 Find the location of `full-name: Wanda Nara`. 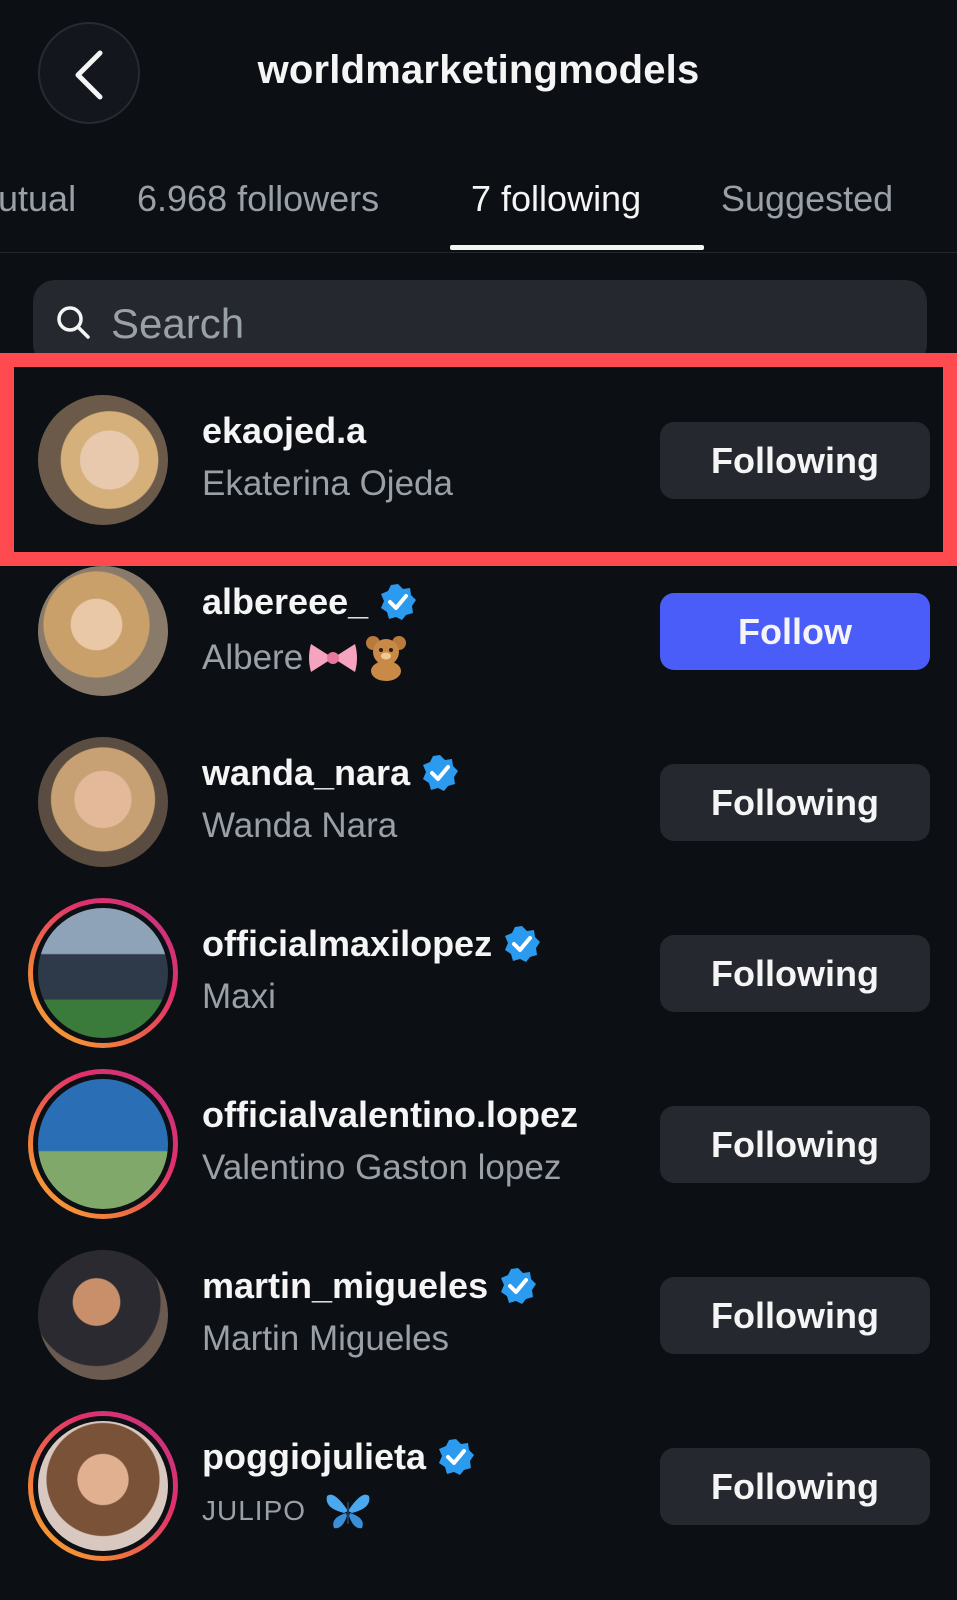

full-name: Wanda Nara is located at coordinates (300, 825).